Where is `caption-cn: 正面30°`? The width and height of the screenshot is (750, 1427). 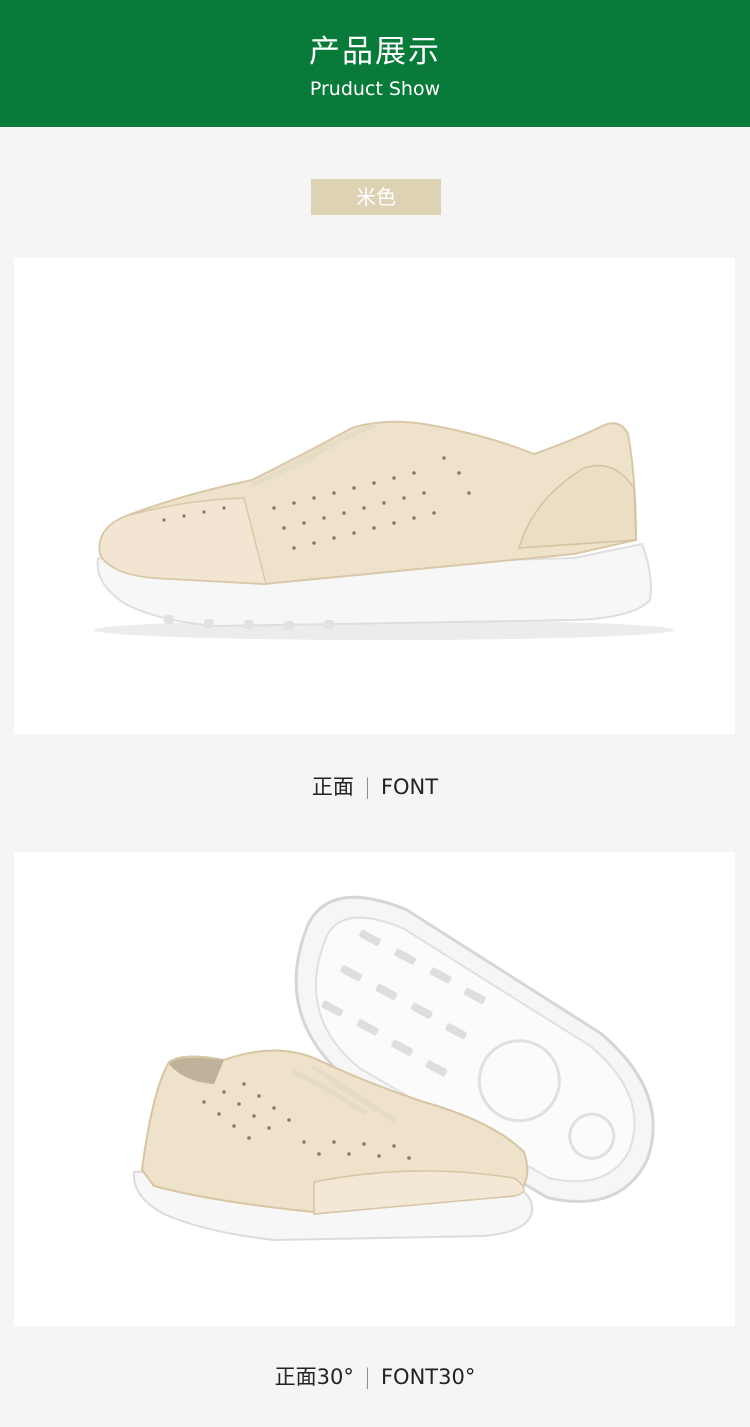
caption-cn: 正面30° is located at coordinates (314, 1377).